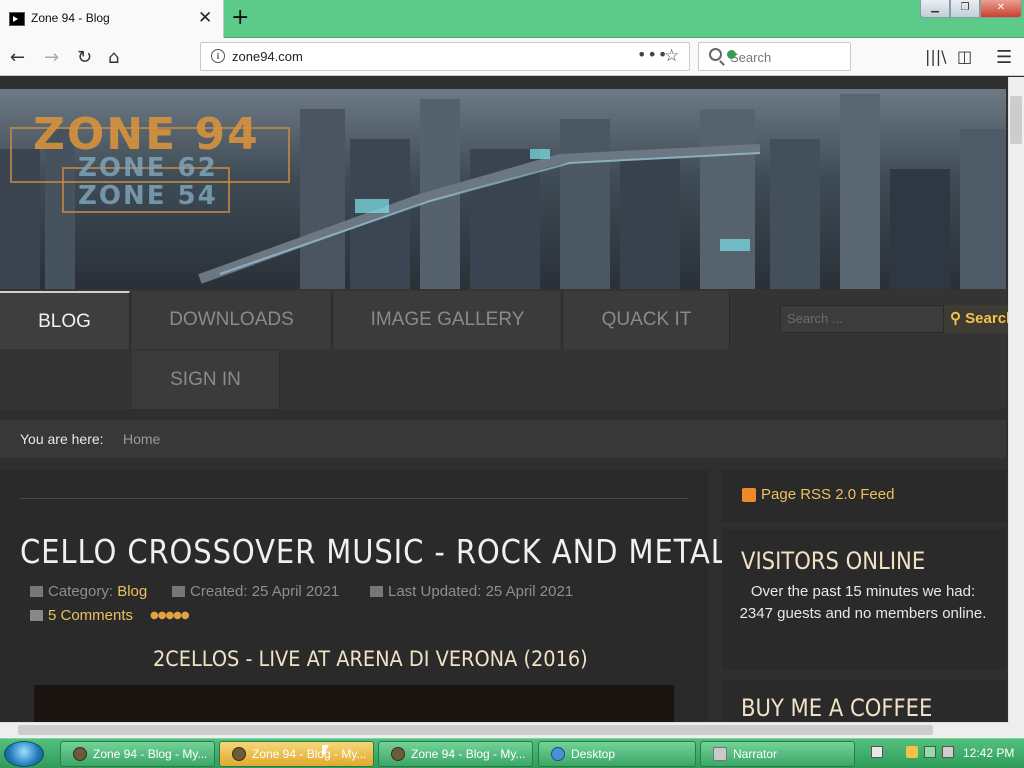 The height and width of the screenshot is (768, 1024). I want to click on network-icon, so click(930, 752).